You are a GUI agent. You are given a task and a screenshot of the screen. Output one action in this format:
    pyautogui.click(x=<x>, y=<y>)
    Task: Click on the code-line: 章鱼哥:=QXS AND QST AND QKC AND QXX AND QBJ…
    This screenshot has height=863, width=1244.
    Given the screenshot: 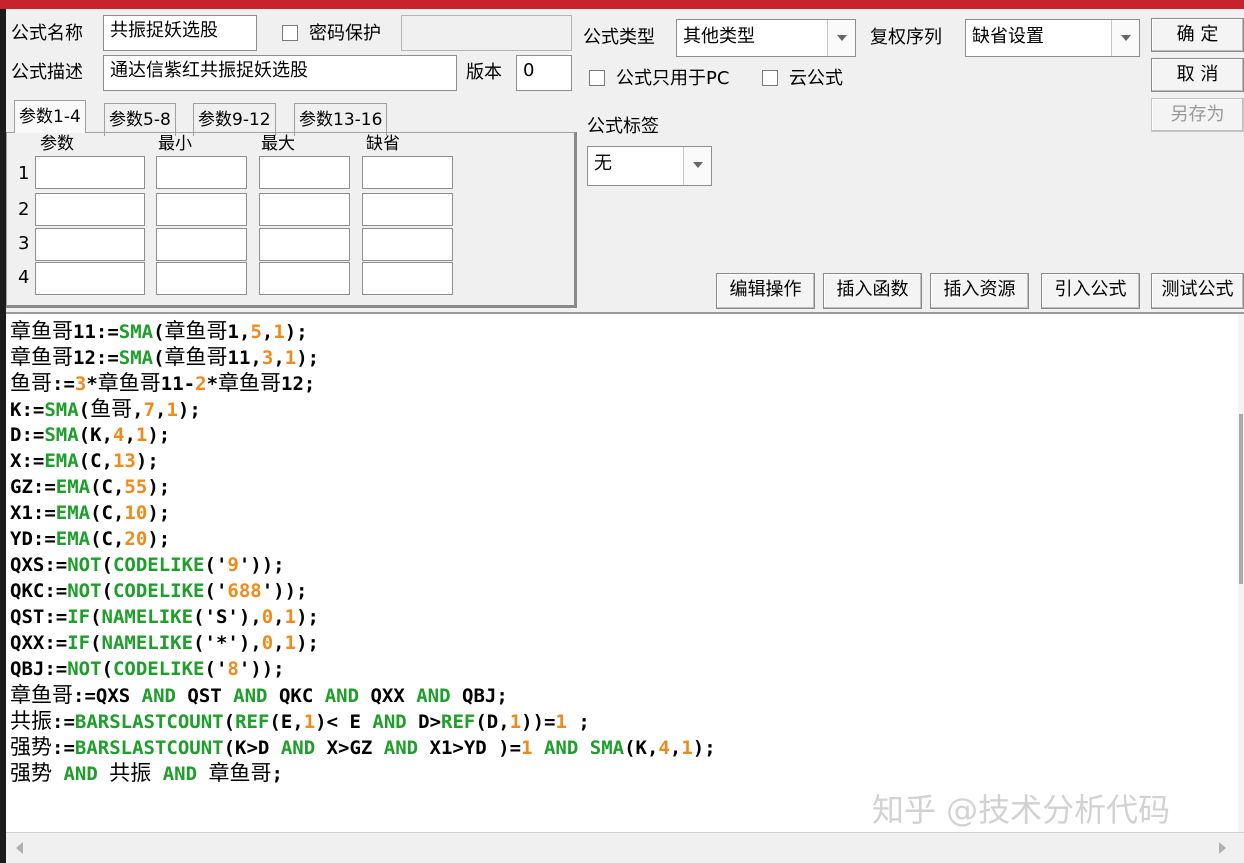 What is the action you would take?
    pyautogui.click(x=363, y=695)
    